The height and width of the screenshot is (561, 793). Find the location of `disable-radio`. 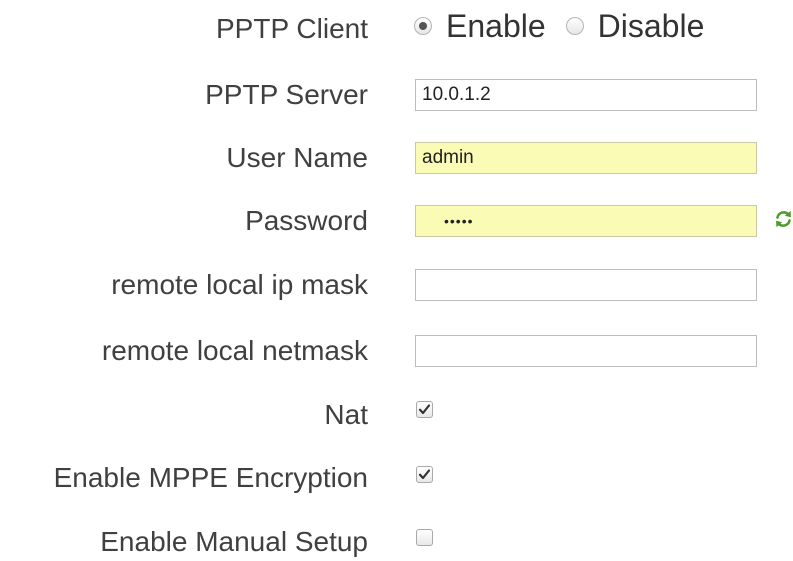

disable-radio is located at coordinates (574, 26).